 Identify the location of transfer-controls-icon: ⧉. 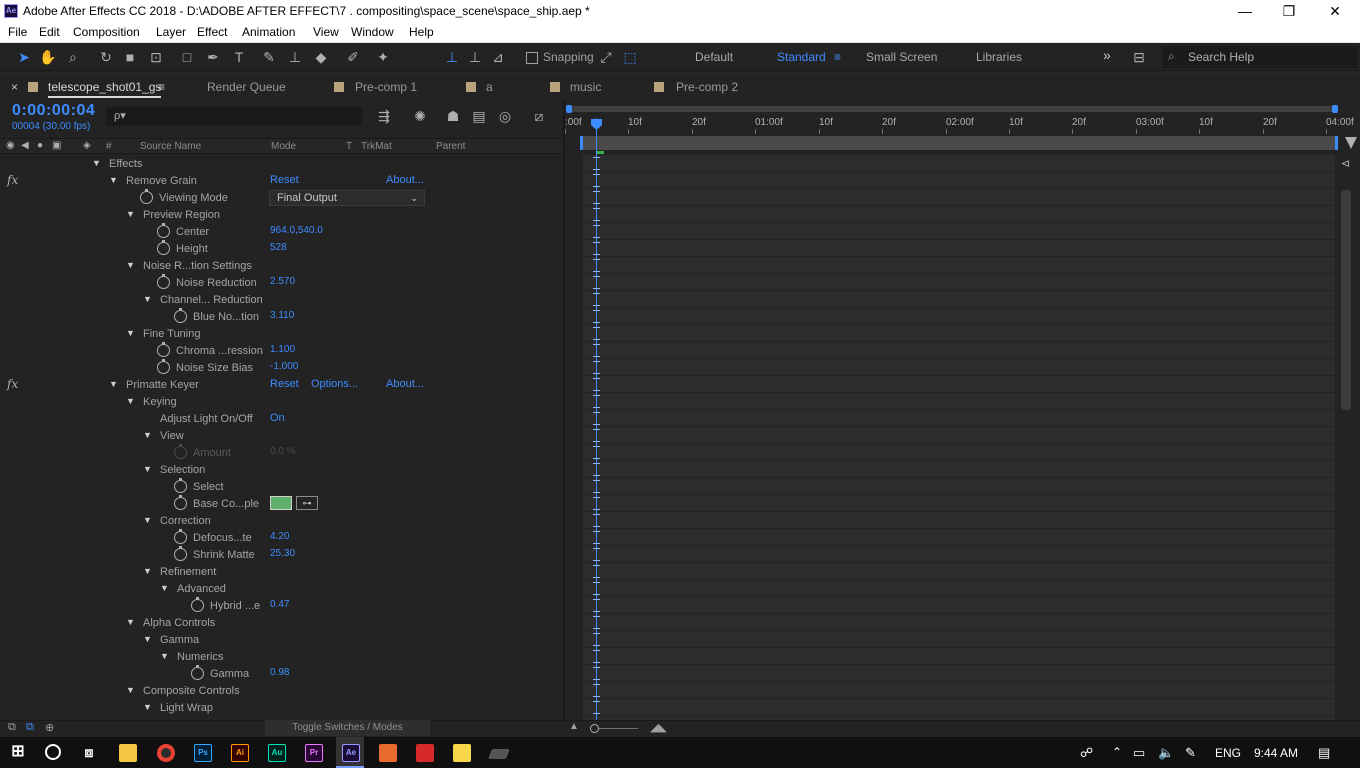
(30, 727).